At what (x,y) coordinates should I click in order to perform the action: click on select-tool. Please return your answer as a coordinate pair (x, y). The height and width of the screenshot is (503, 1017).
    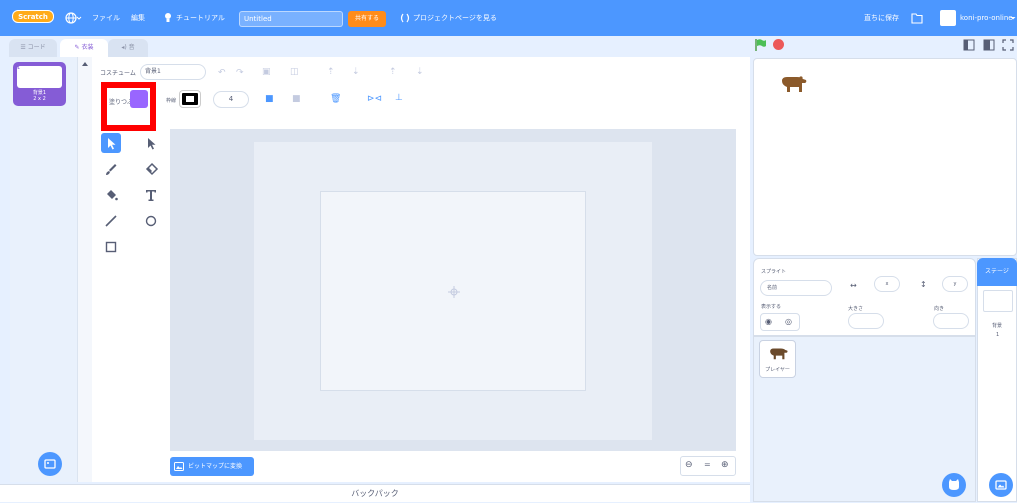
    Looking at the image, I should click on (111, 143).